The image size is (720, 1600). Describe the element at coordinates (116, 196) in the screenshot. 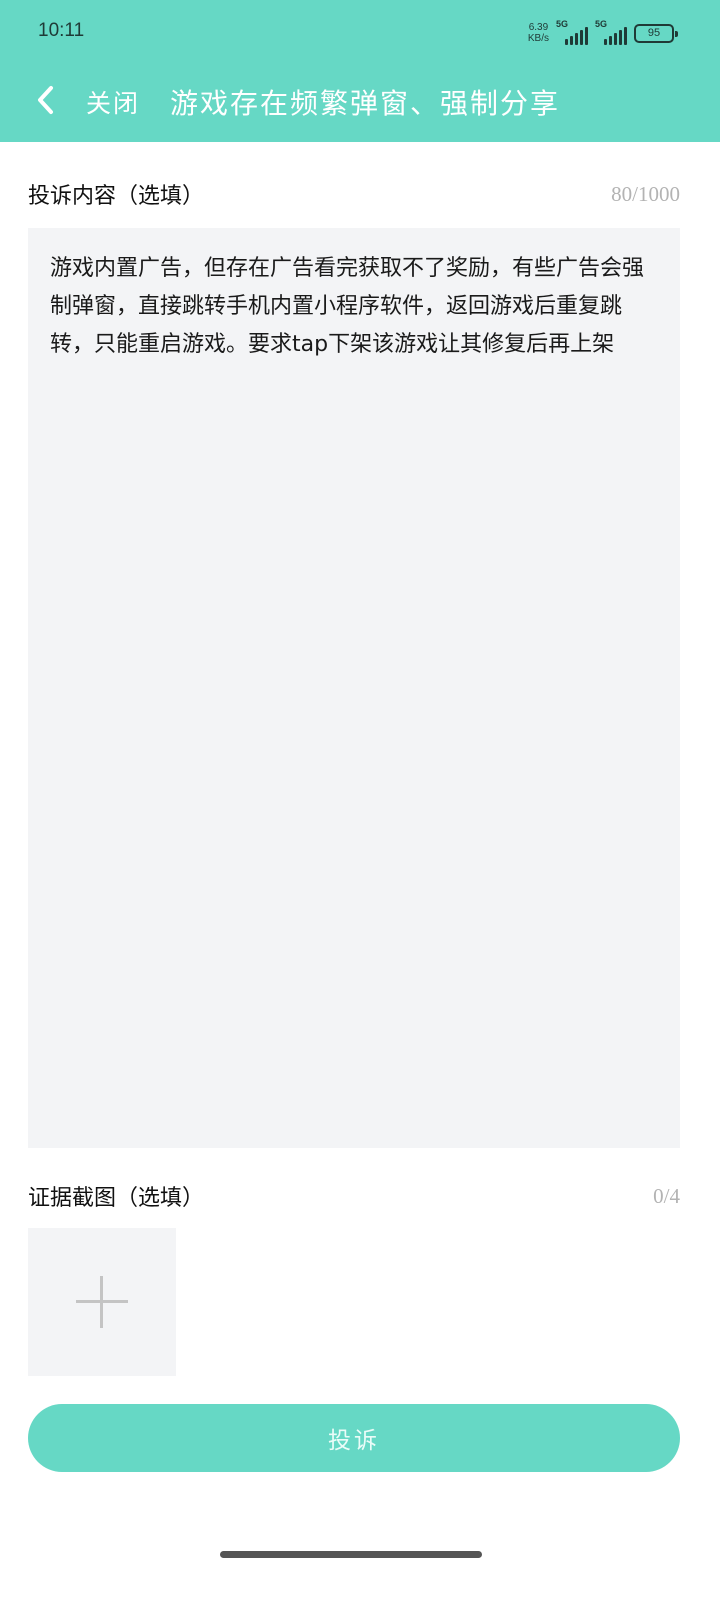

I see `complaint-content-label: 投诉内容（选填）` at that location.